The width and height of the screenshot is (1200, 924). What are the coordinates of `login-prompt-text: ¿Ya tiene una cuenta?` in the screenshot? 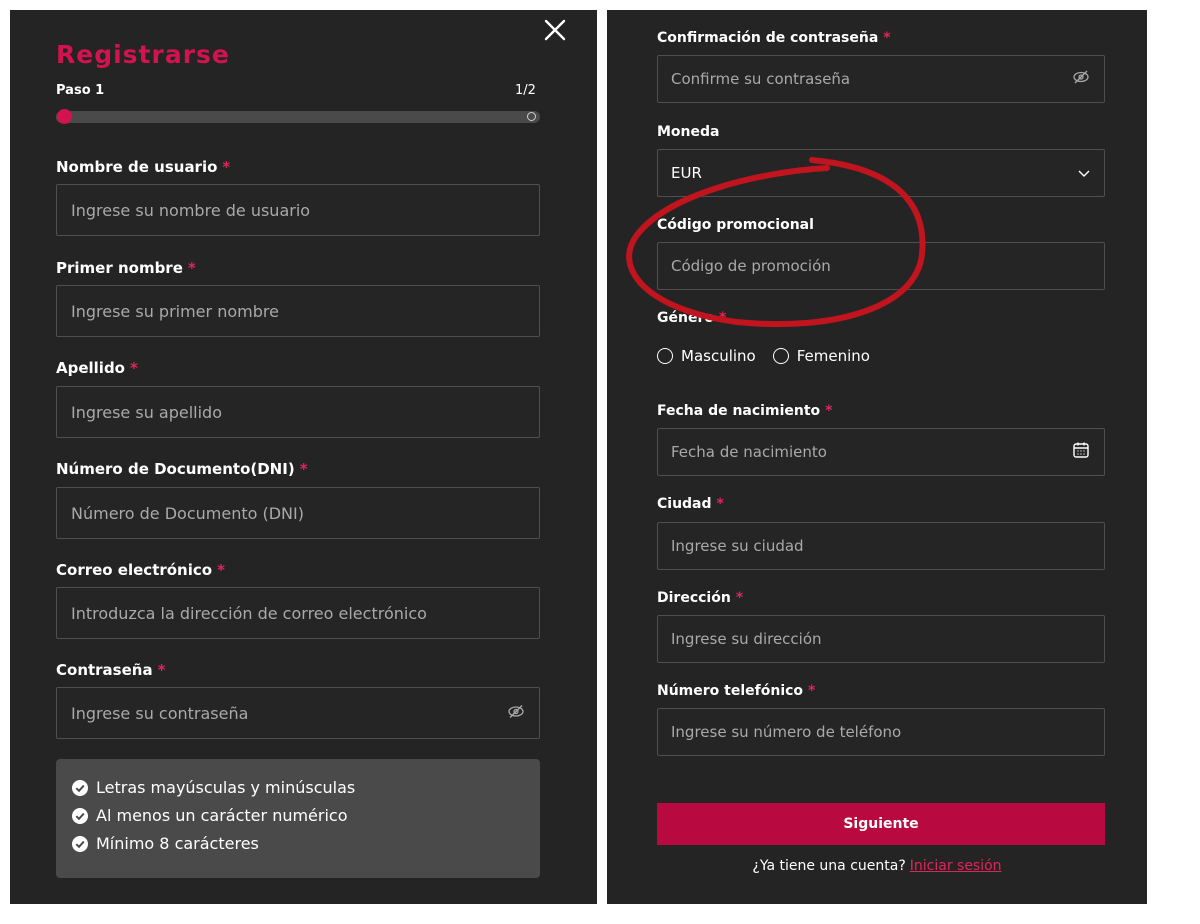 It's located at (829, 866).